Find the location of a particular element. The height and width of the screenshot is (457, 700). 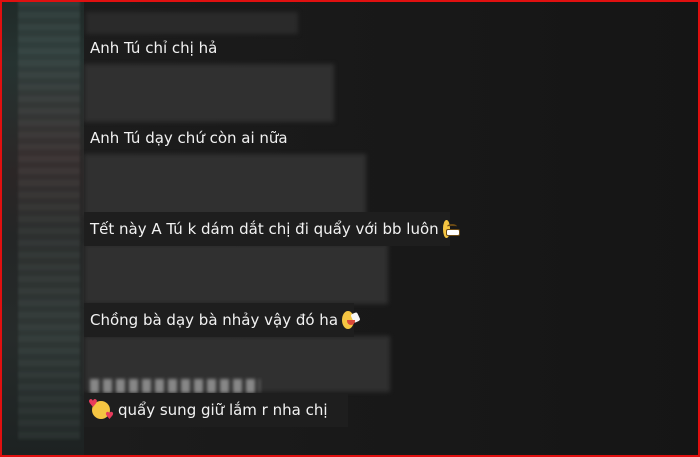

comment-item: Anh Tú dạy chứ còn ai nữa is located at coordinates (217, 138).